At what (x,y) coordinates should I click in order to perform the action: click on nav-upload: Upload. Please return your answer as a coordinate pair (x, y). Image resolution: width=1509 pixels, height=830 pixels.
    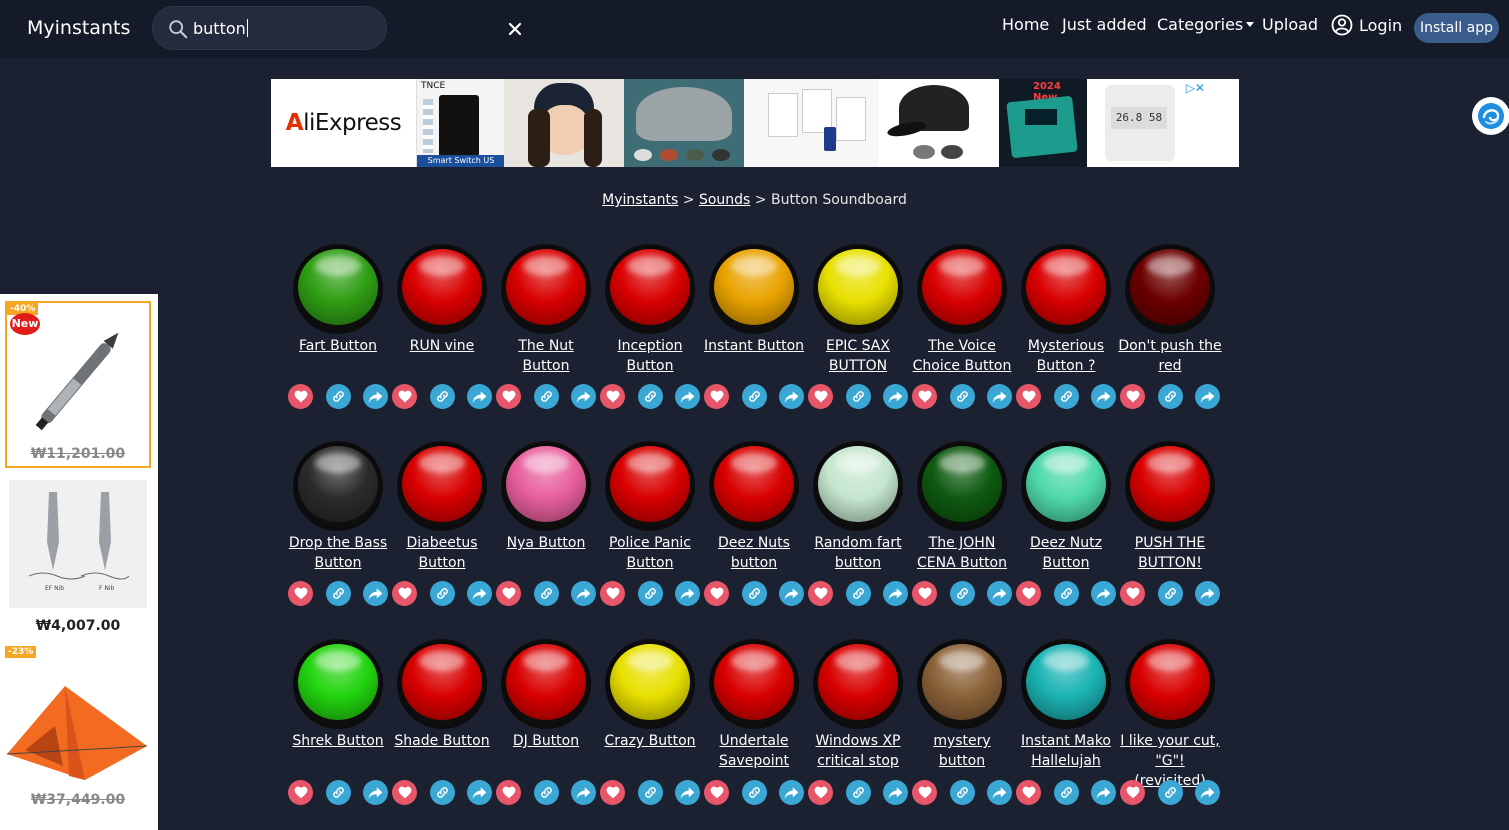
    Looking at the image, I should click on (1290, 24).